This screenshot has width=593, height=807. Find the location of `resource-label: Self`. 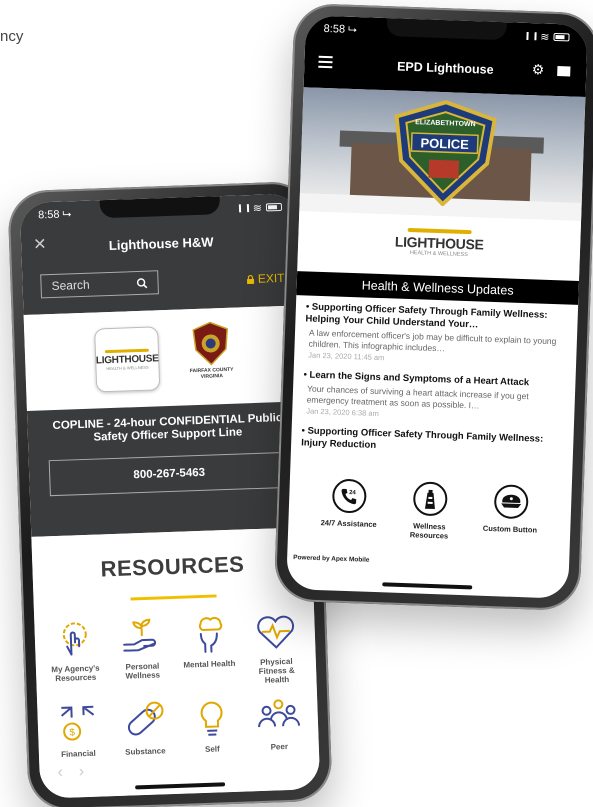

resource-label: Self is located at coordinates (212, 749).